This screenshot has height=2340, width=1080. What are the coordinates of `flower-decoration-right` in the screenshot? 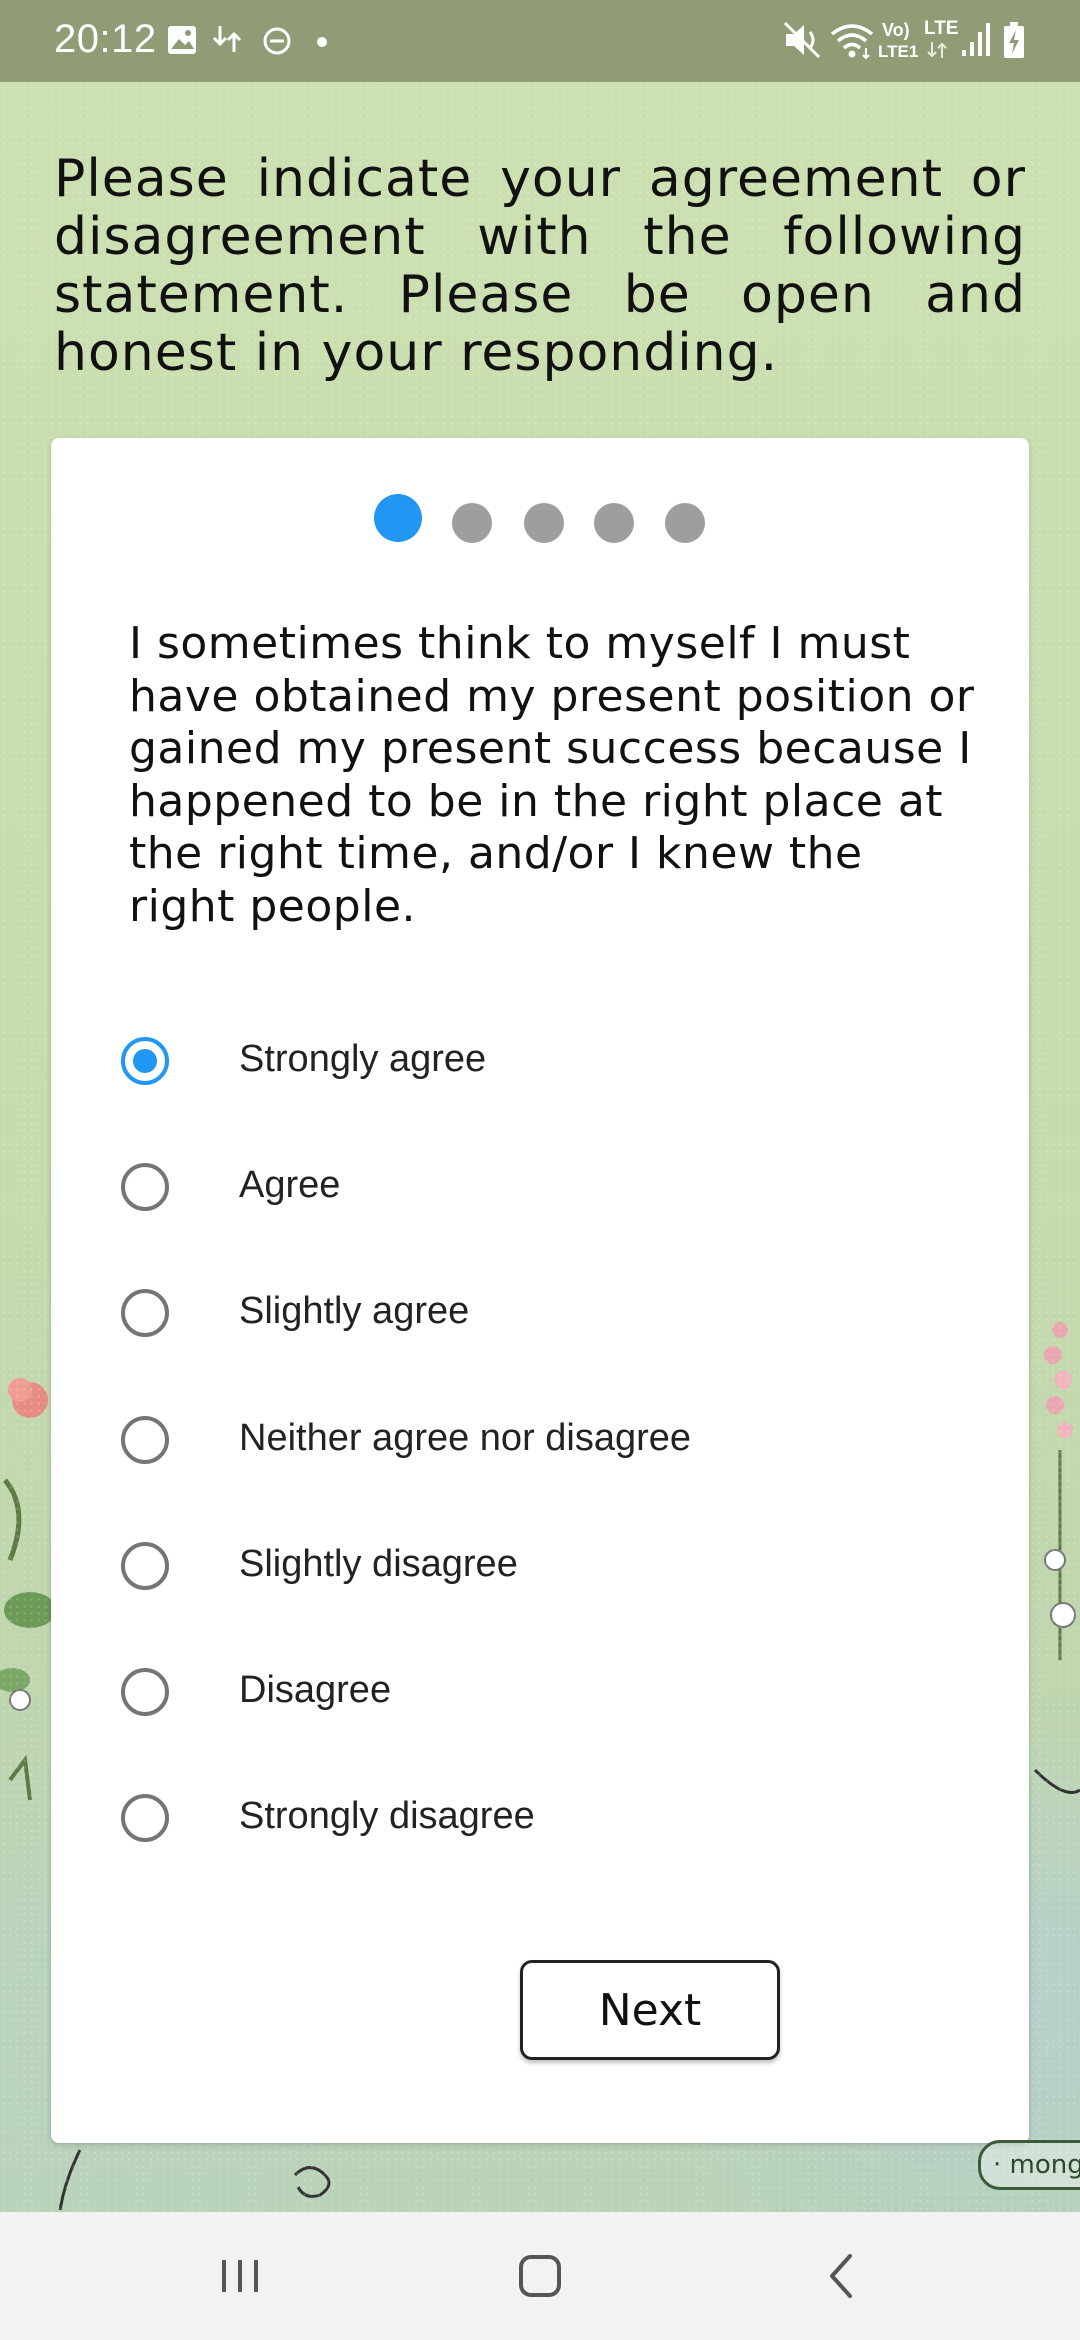 It's located at (1056, 1558).